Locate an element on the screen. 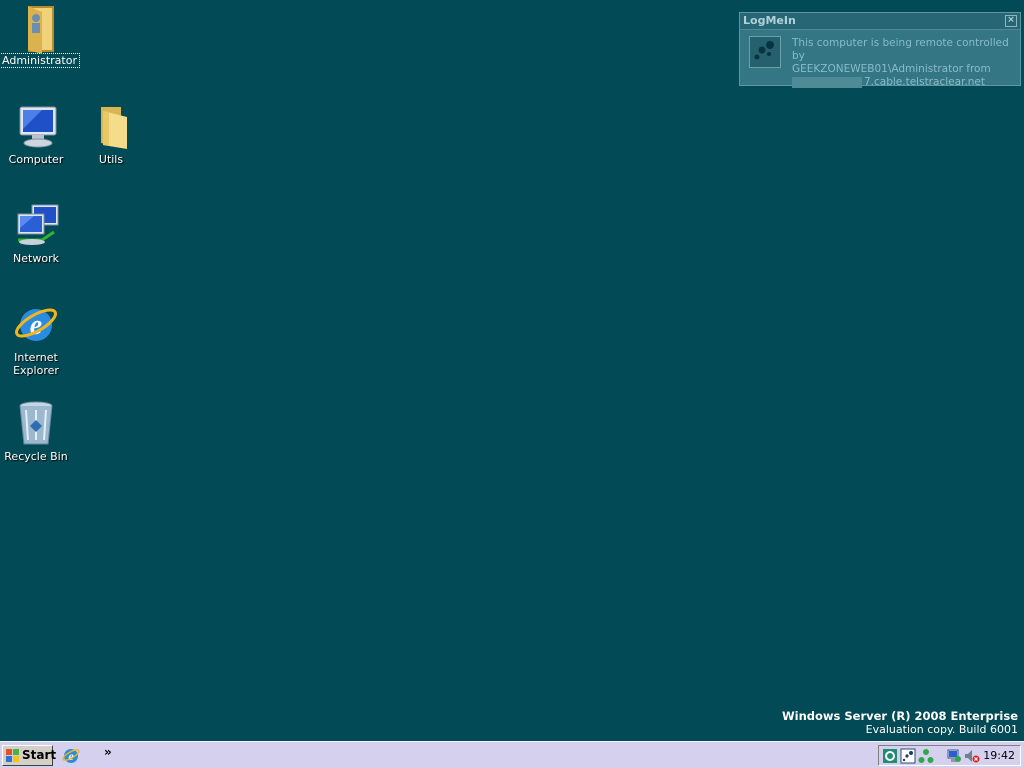  windows-flag-icon is located at coordinates (12, 755).